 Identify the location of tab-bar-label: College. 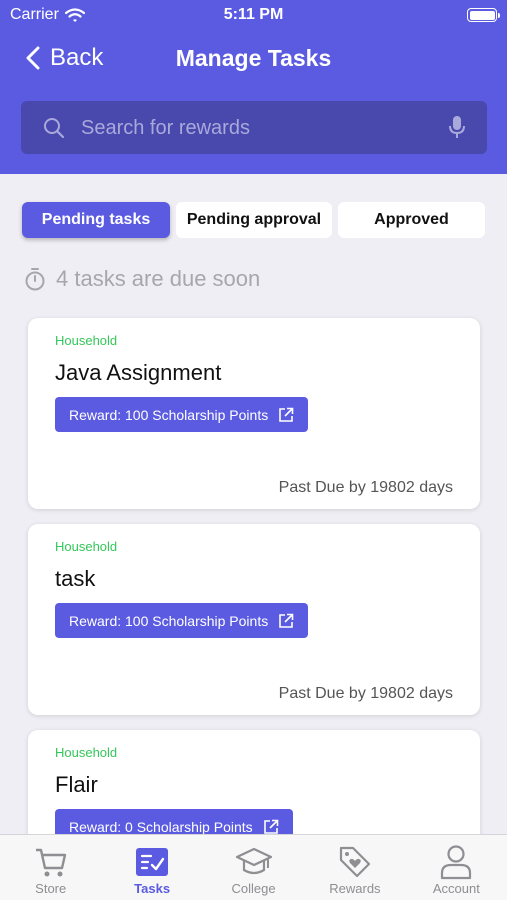
(253, 888).